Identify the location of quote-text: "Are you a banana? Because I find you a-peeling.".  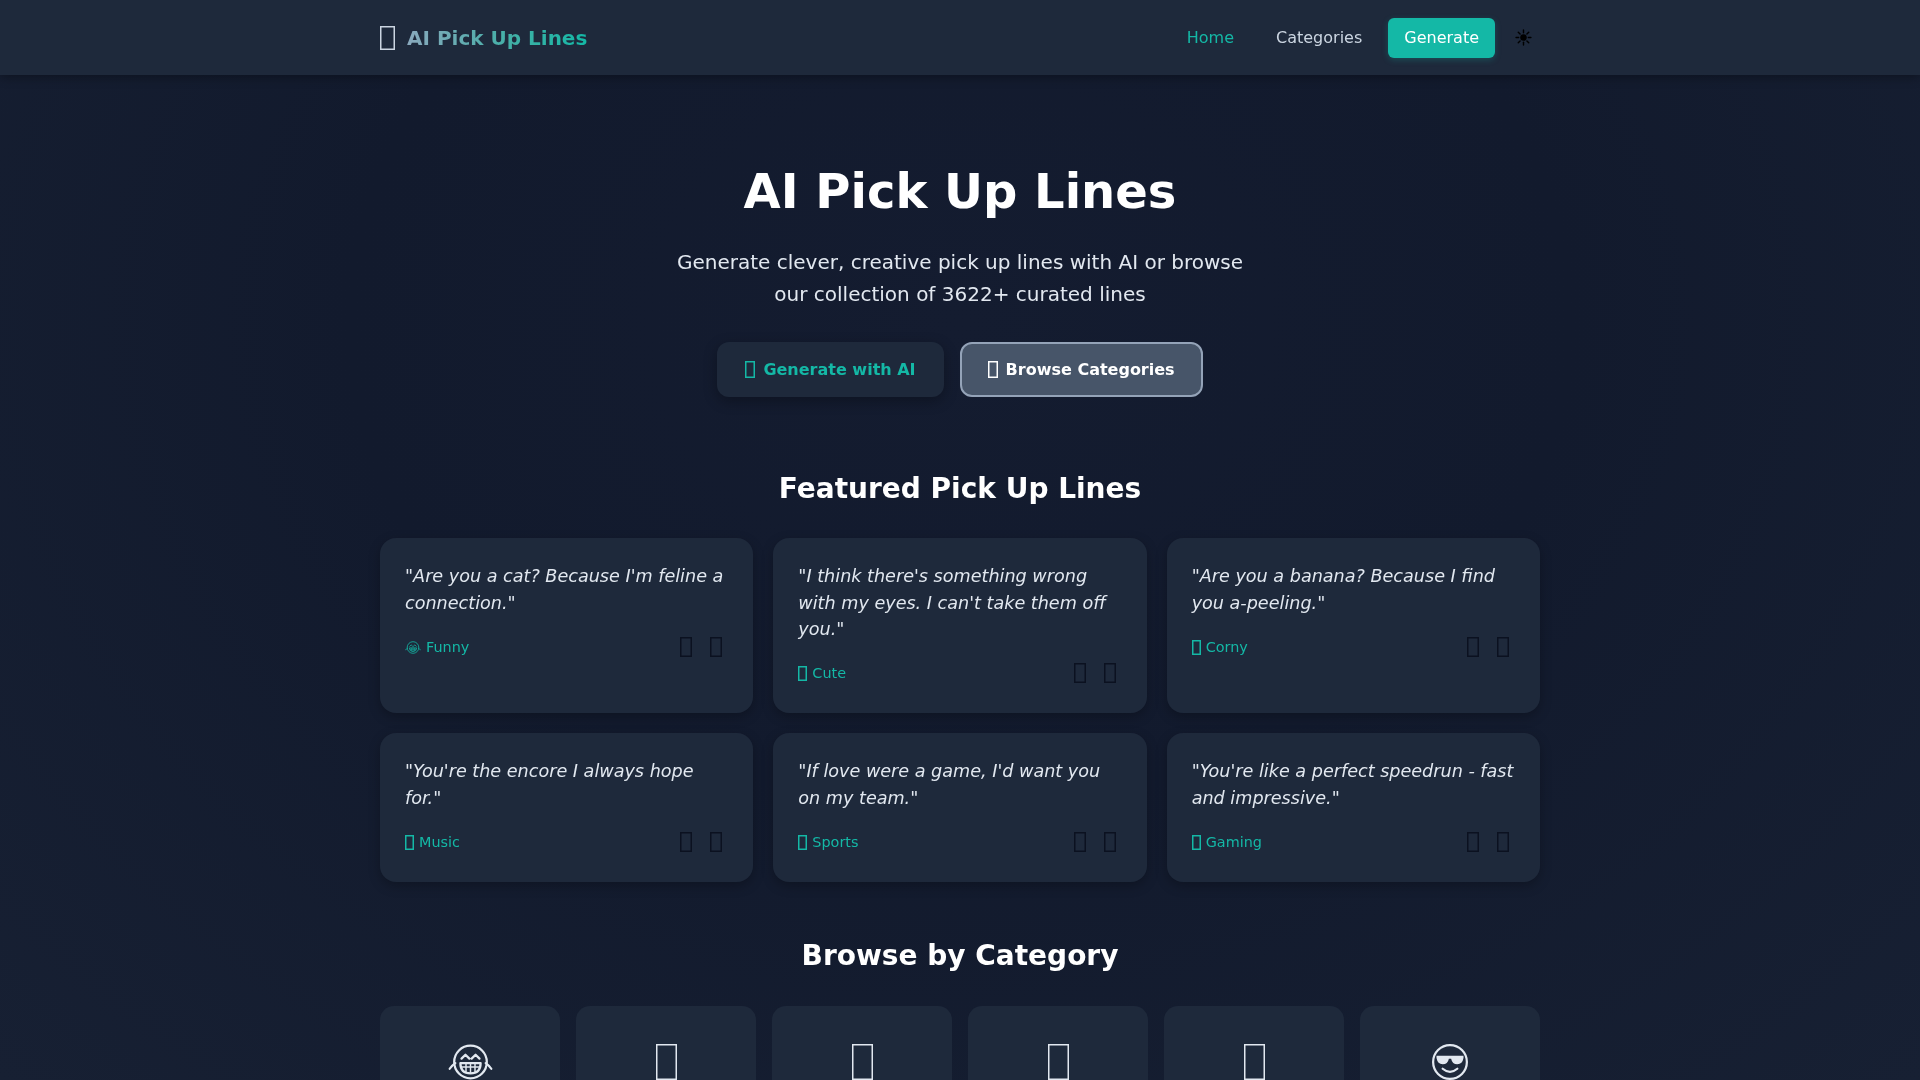
(1344, 590).